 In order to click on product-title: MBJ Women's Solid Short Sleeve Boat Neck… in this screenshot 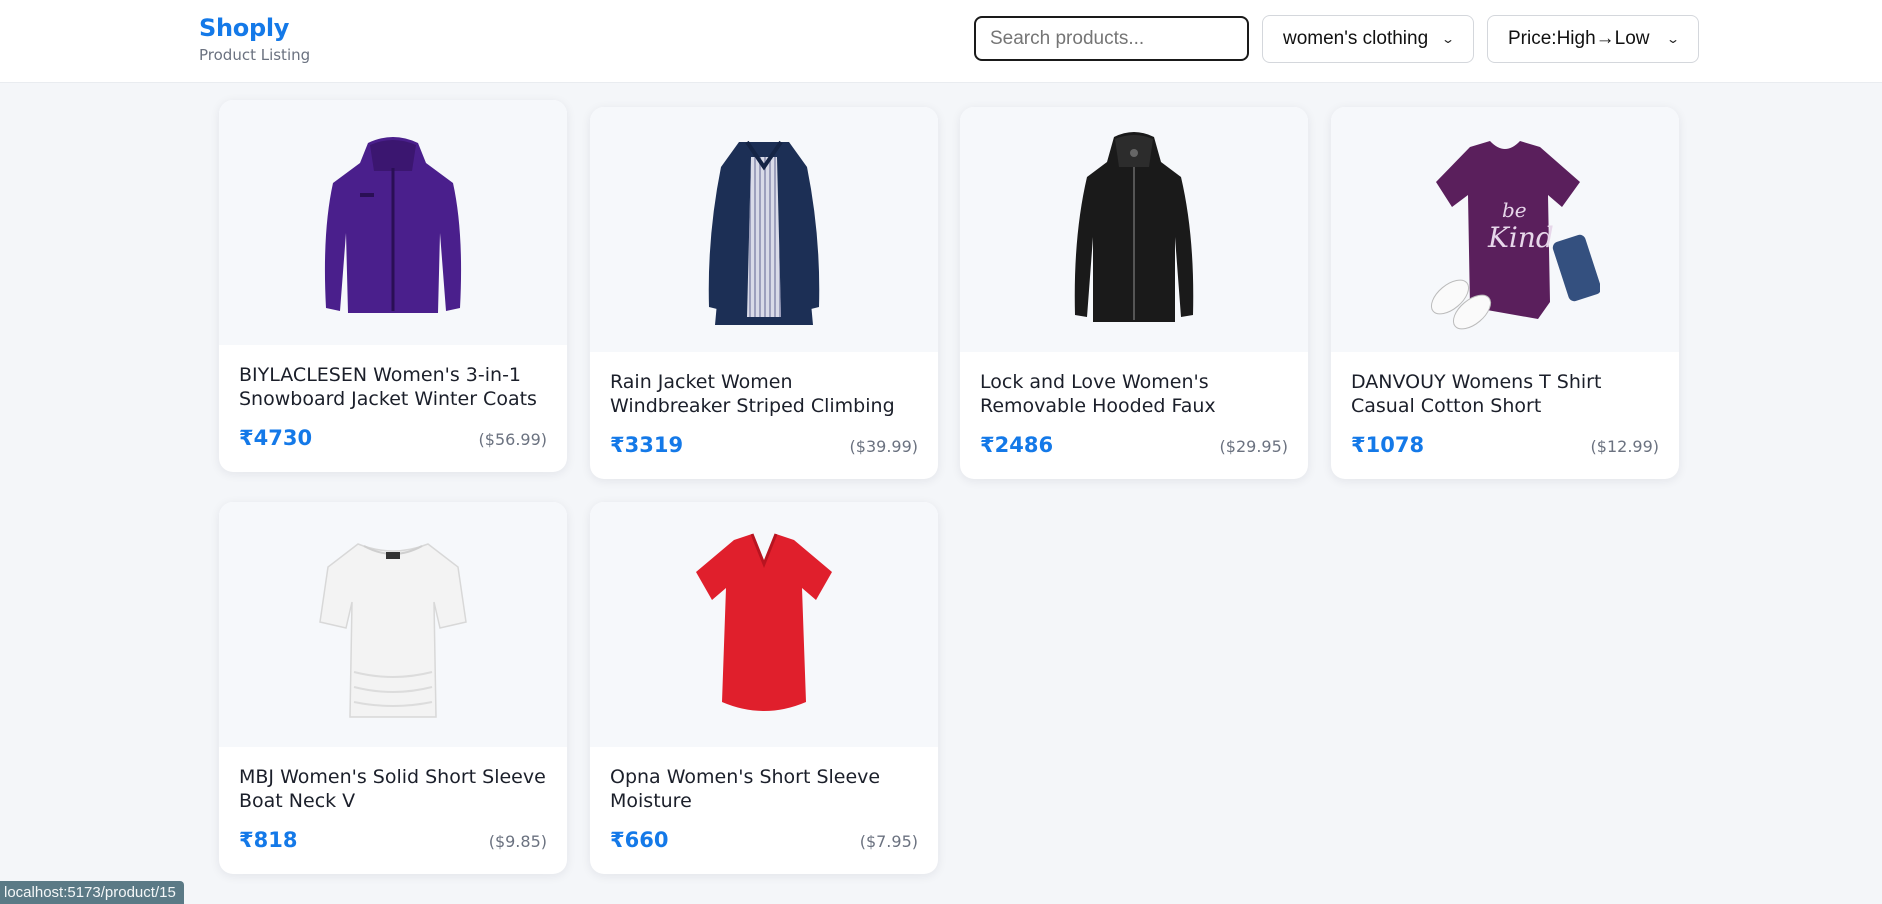, I will do `click(393, 789)`.